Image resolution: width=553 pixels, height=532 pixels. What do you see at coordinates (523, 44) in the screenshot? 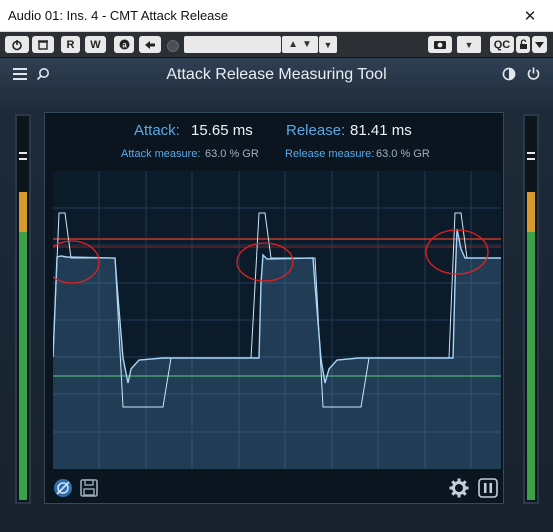
I see `lock-icon` at bounding box center [523, 44].